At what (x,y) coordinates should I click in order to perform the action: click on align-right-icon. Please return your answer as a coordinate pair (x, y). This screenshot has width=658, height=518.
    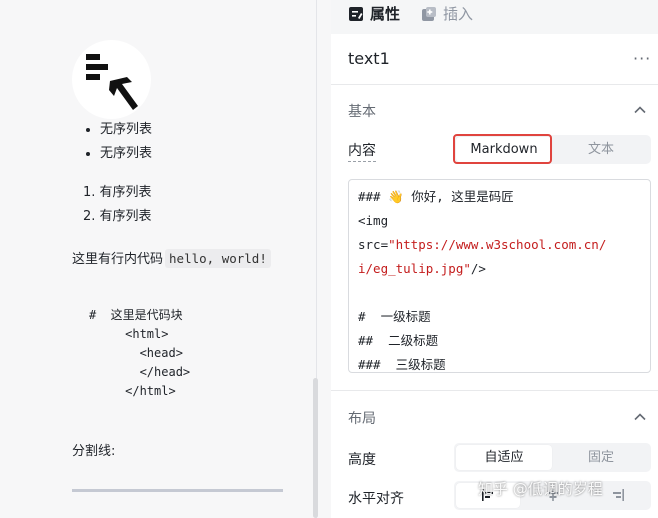
    Looking at the image, I should click on (618, 495).